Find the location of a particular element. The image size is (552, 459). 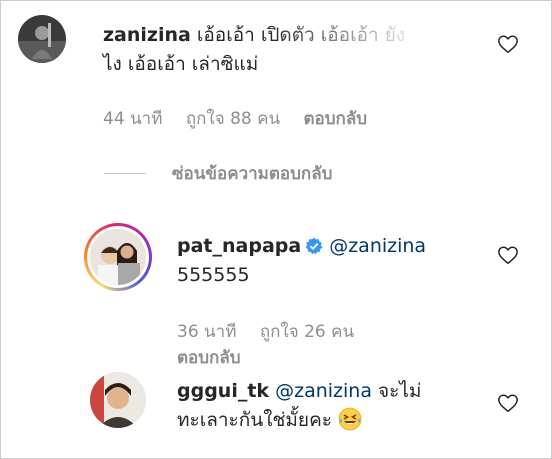

comment-meta-reply: ตอบกลับ is located at coordinates (218, 357).